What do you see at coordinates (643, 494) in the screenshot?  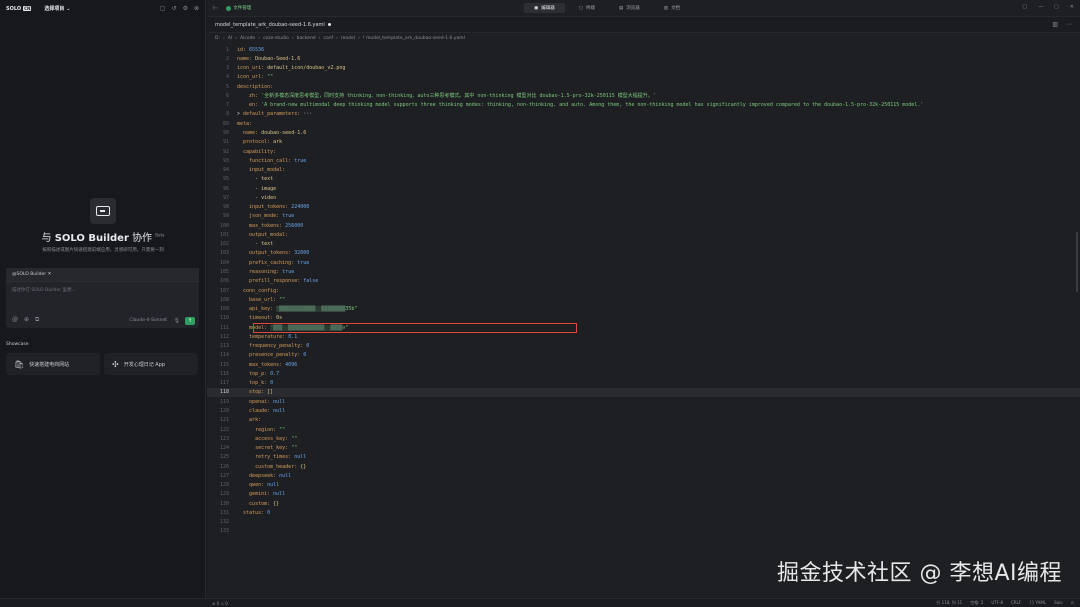 I see `code-line: 129 gemini: null` at bounding box center [643, 494].